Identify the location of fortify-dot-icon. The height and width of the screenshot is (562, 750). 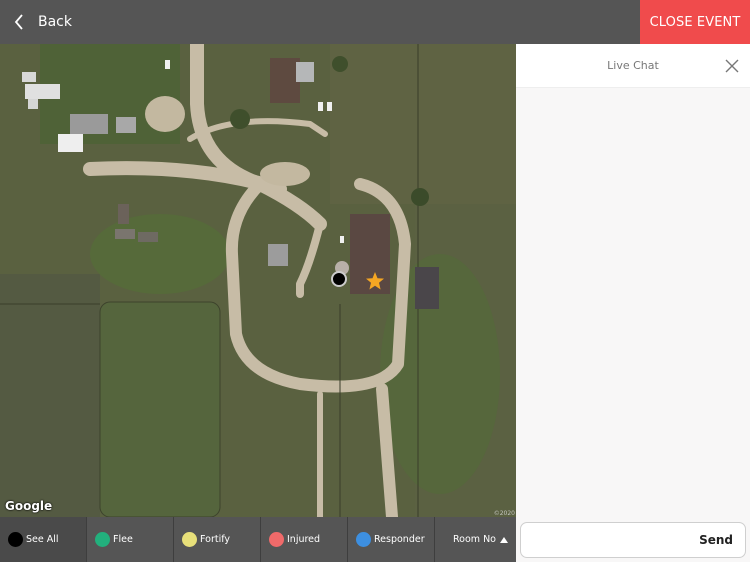
(189, 539).